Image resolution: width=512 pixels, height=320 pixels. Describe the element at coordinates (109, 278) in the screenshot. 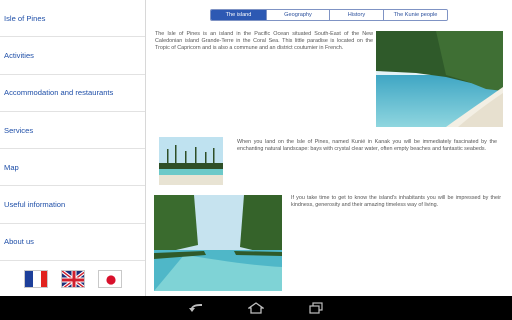

I see `flag-japan-icon` at that location.